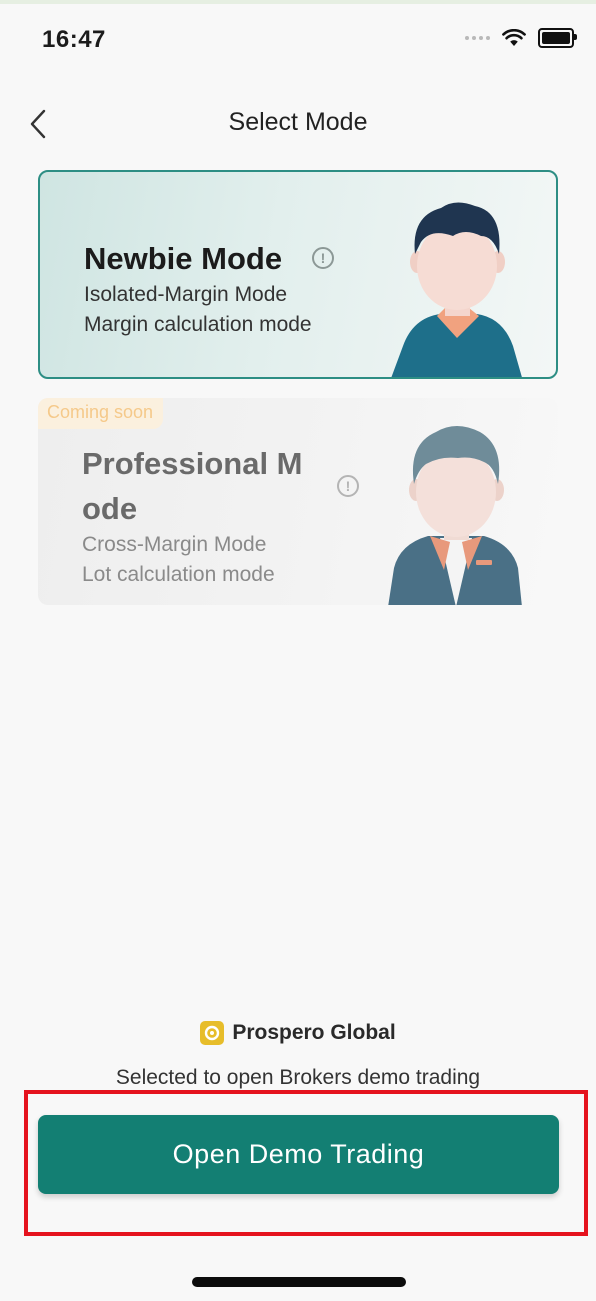 The image size is (596, 1301). Describe the element at coordinates (299, 1282) in the screenshot. I see `home-indicator` at that location.